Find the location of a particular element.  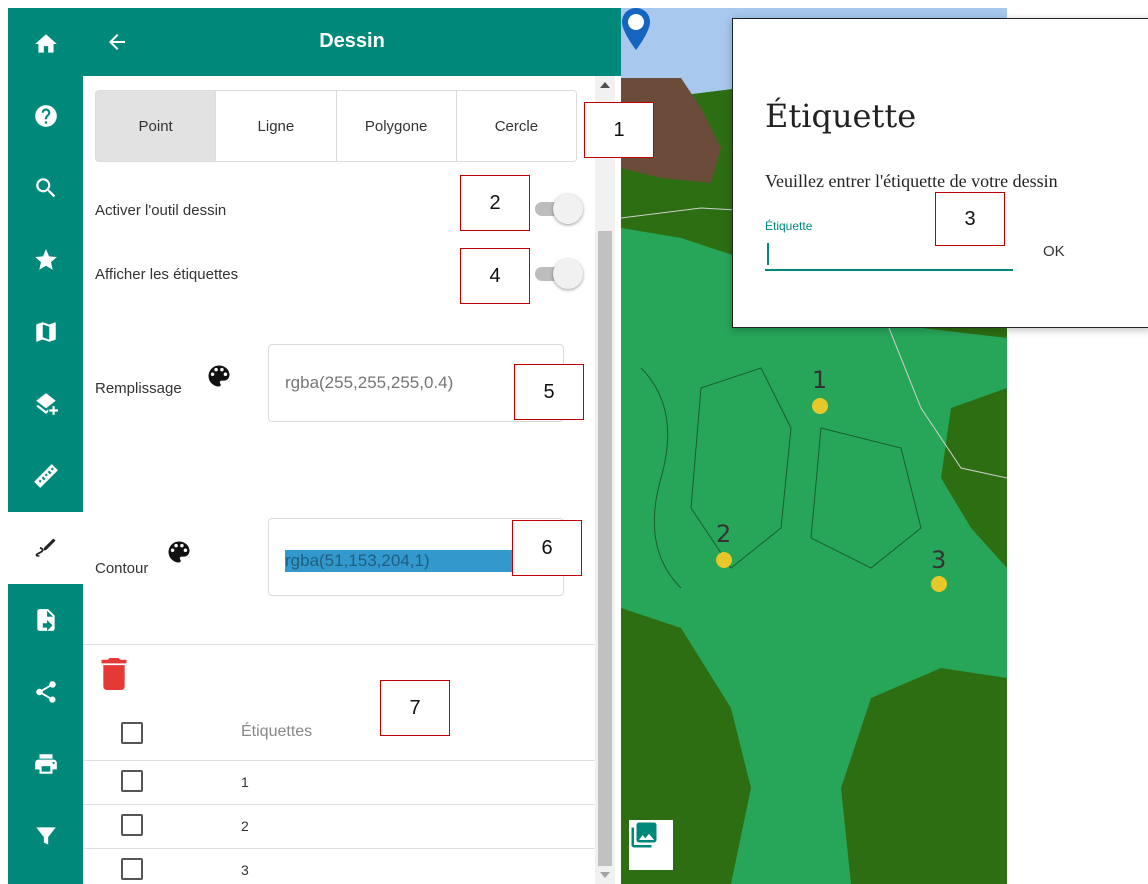

trash-icon is located at coordinates (114, 674).